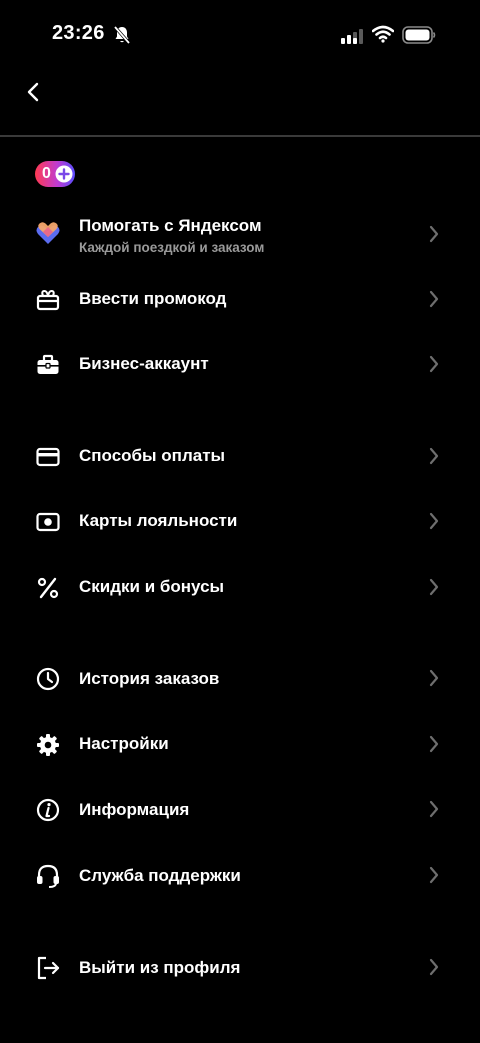 The image size is (480, 1043). What do you see at coordinates (160, 875) in the screenshot?
I see `menu-item-label: Служба поддержки` at bounding box center [160, 875].